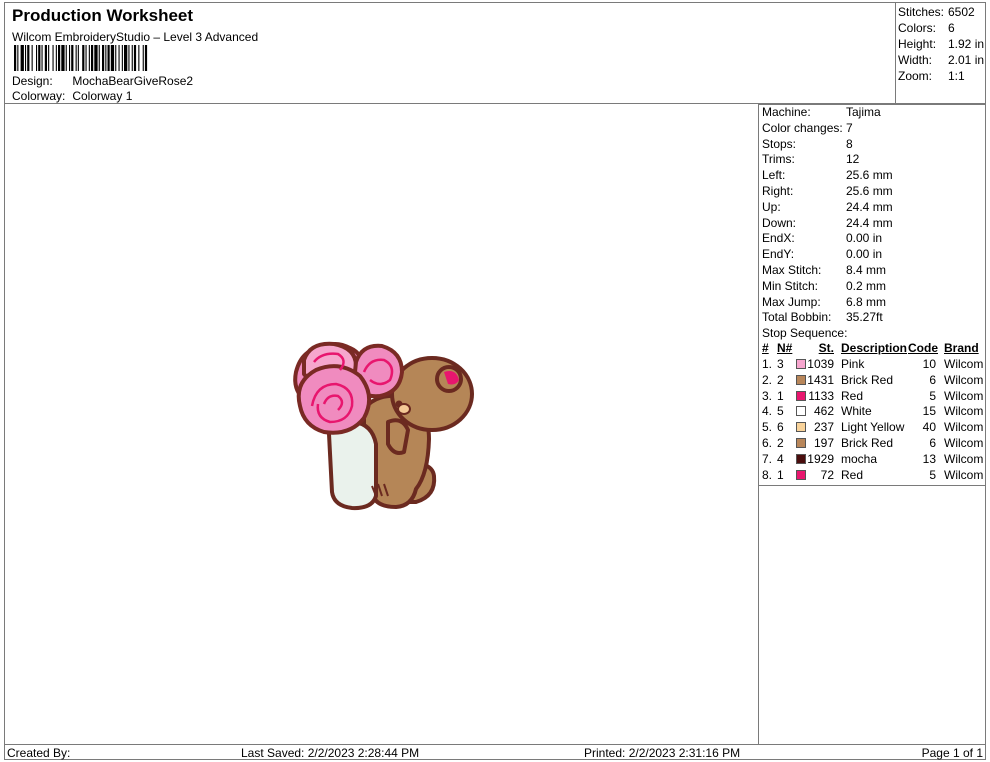 The image size is (990, 762). I want to click on table-row: 5. 6 237 Light Yellow 40 Wilcom, so click(872, 428).